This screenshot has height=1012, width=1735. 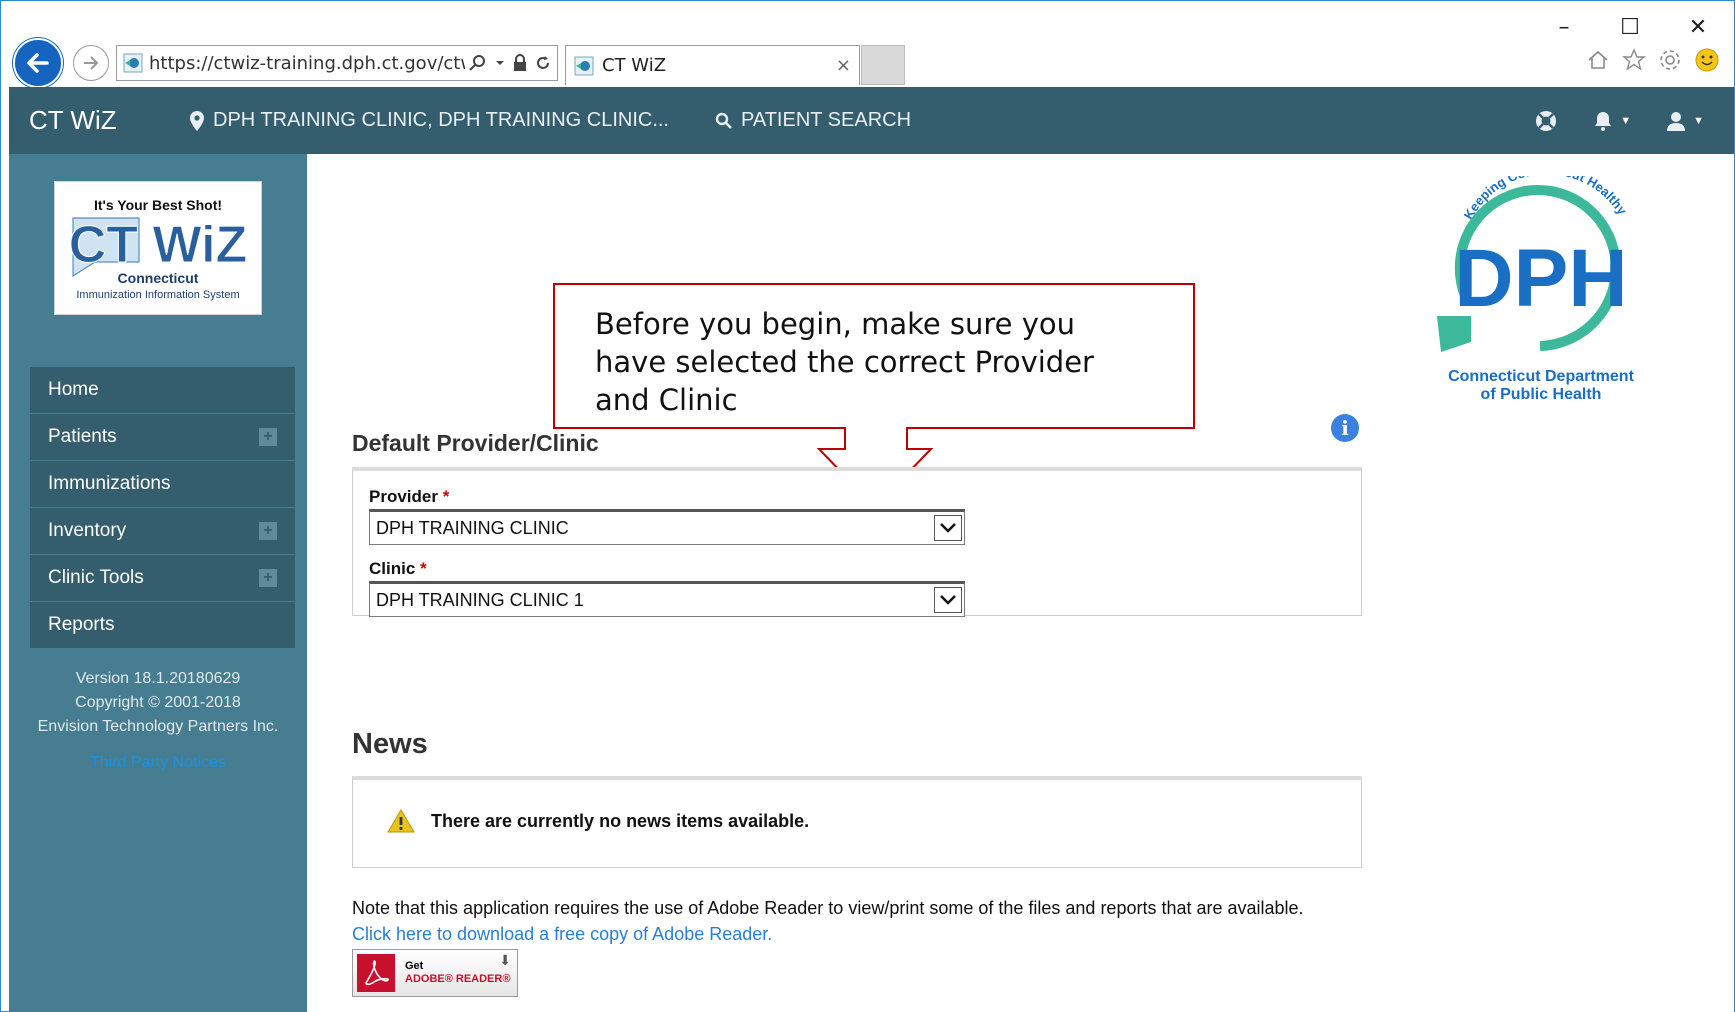 I want to click on dph-line-1: Connecticut Department, so click(x=1541, y=376).